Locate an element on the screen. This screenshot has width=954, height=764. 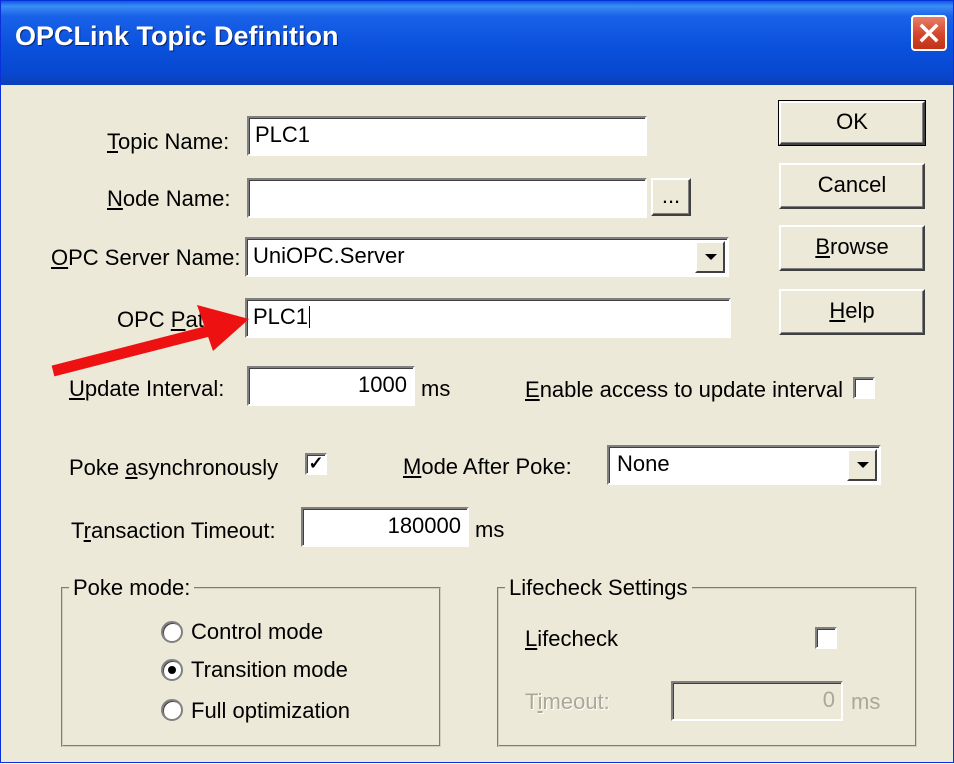
opc-server-name-combobox: UniOPC.Server is located at coordinates (487, 257).